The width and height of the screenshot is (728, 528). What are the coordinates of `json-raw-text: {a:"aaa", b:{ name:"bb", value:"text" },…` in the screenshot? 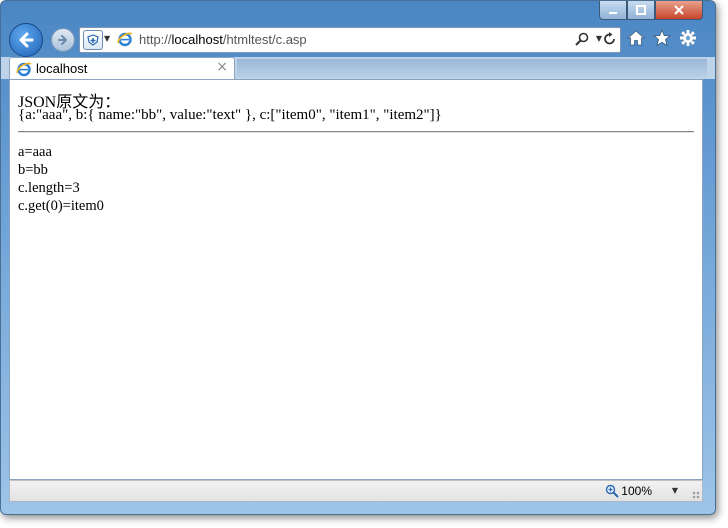 It's located at (230, 115).